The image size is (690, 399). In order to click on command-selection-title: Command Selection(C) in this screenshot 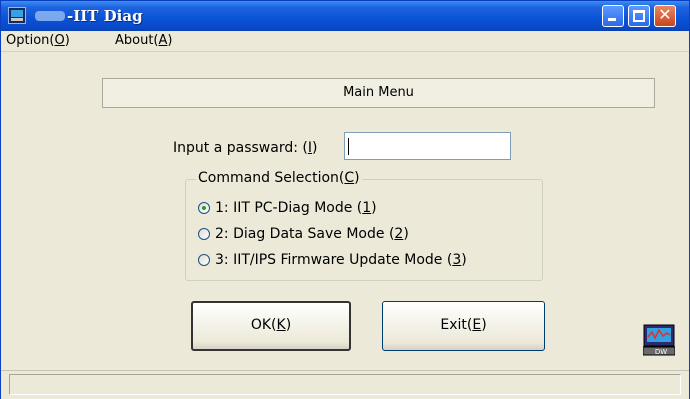, I will do `click(279, 178)`.